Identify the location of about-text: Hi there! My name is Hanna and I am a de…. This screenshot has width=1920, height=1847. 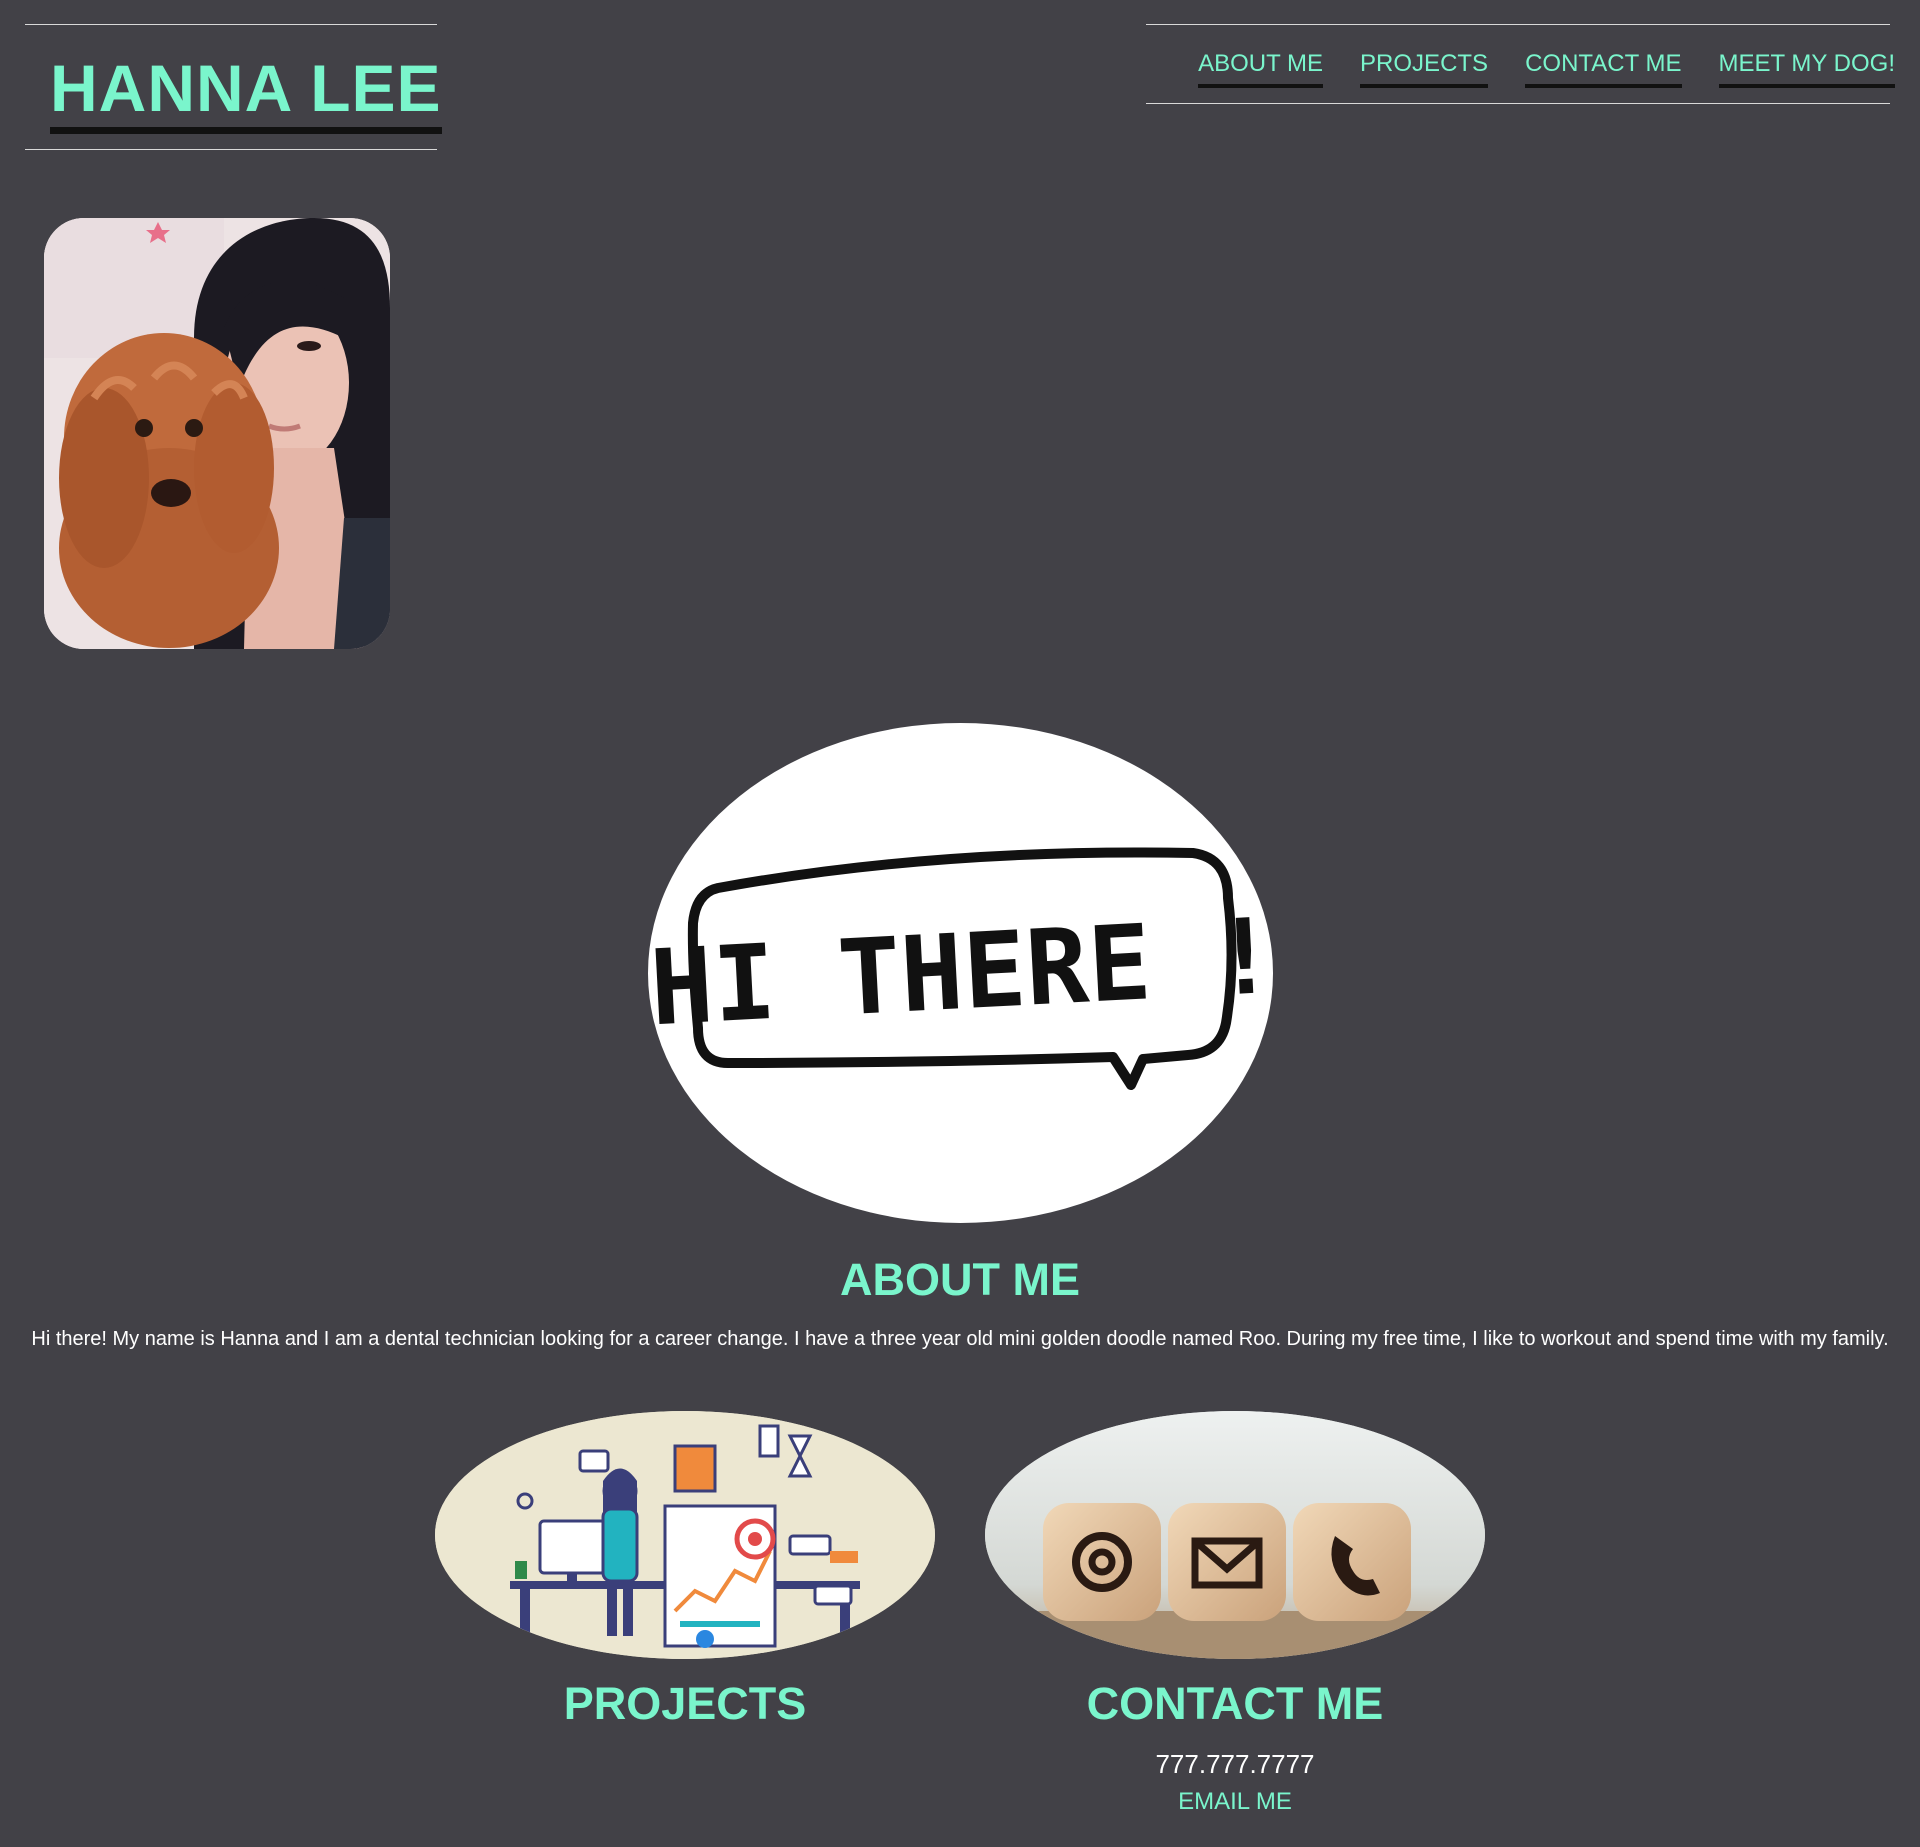
(960, 1339).